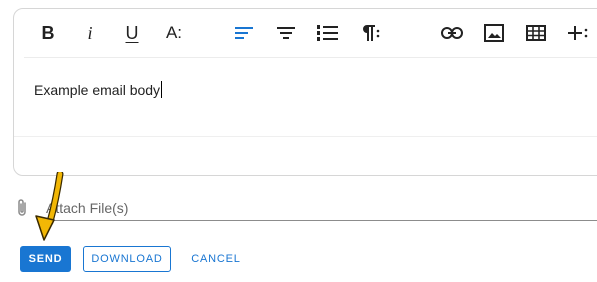  I want to click on insert-table-button, so click(536, 33).